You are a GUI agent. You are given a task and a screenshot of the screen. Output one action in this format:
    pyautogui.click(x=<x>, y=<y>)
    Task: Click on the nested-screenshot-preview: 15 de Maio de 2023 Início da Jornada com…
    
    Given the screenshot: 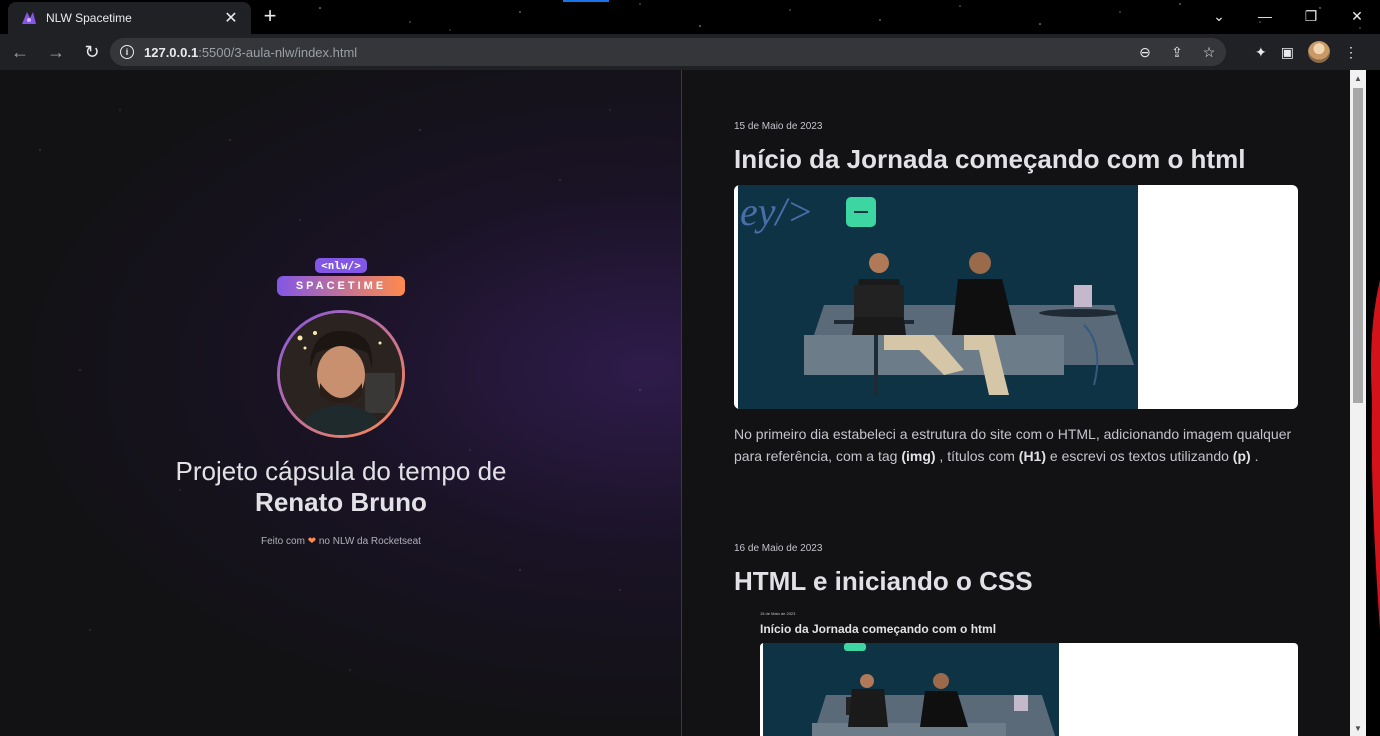 What is the action you would take?
    pyautogui.click(x=1029, y=673)
    